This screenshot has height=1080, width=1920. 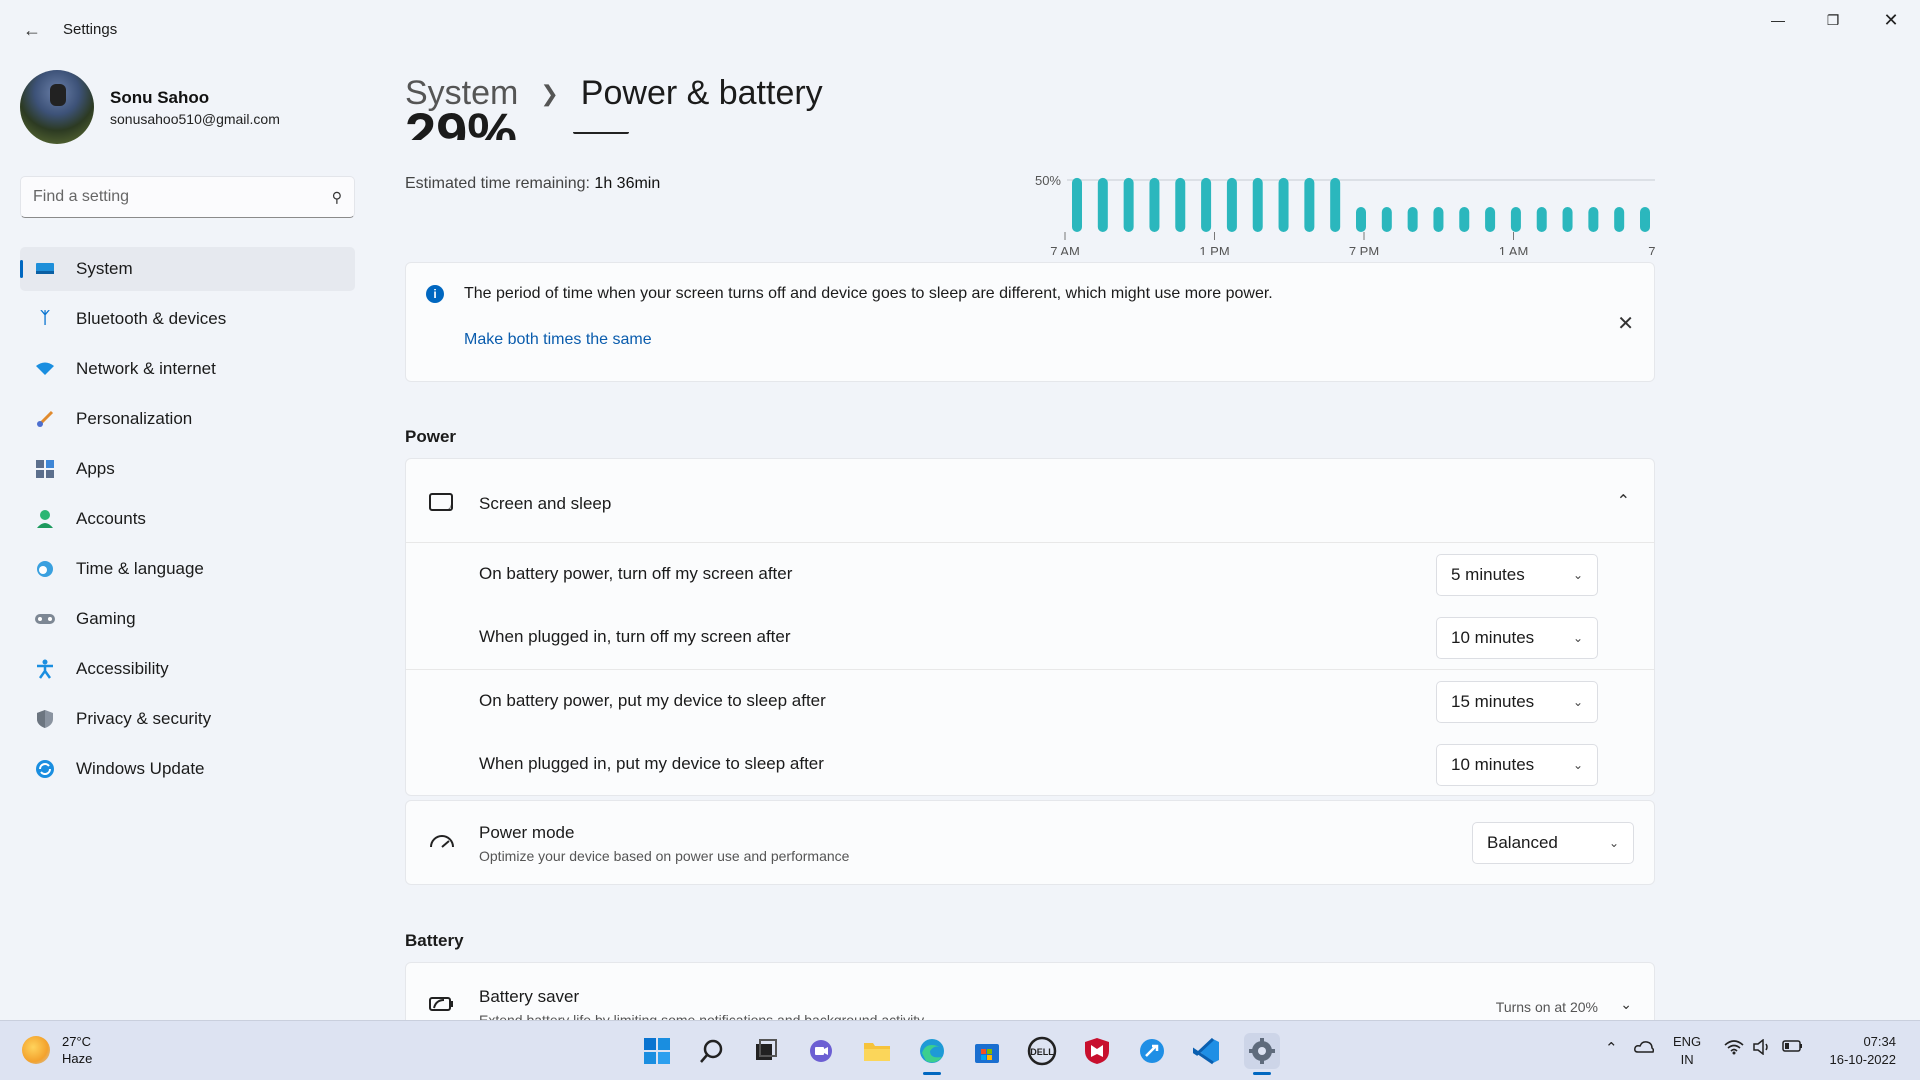 What do you see at coordinates (134, 418) in the screenshot?
I see `sidebar-item-label: Personalization` at bounding box center [134, 418].